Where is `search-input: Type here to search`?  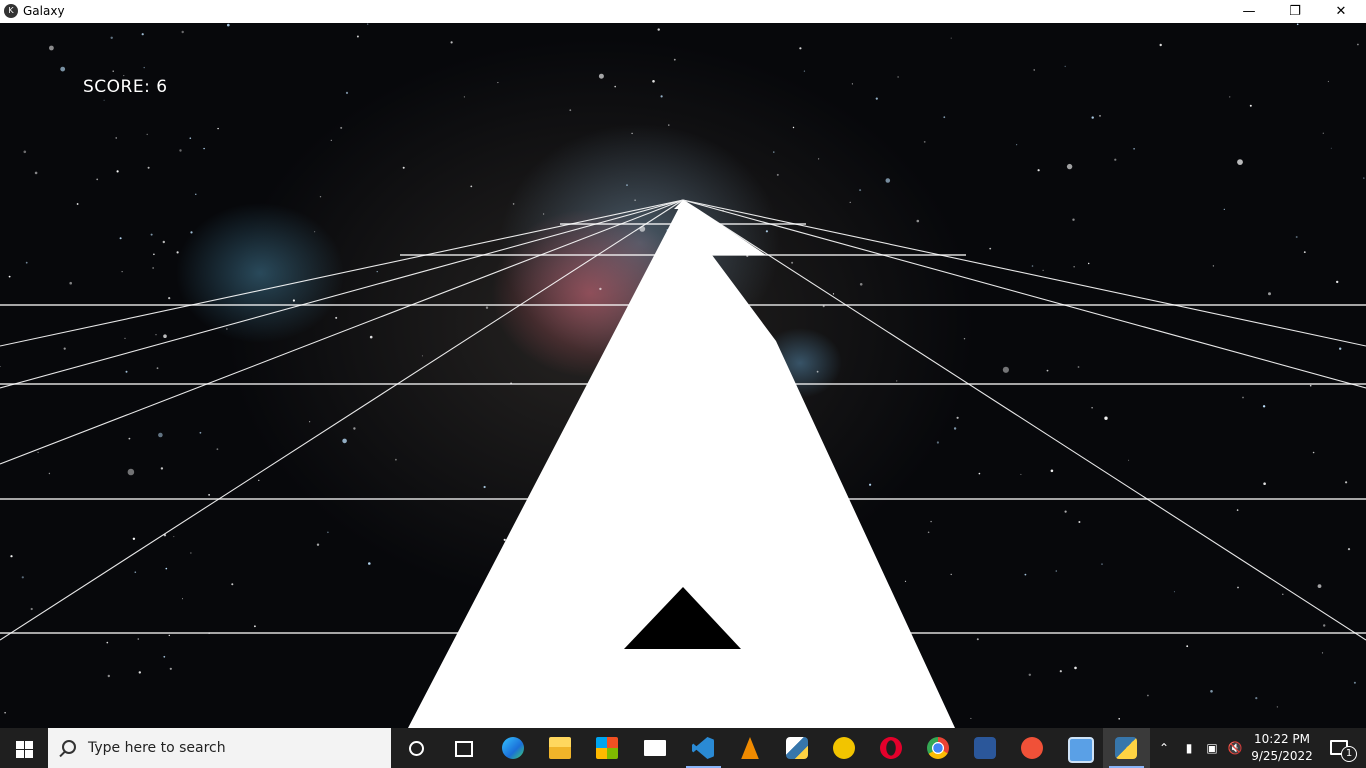
search-input: Type here to search is located at coordinates (219, 748).